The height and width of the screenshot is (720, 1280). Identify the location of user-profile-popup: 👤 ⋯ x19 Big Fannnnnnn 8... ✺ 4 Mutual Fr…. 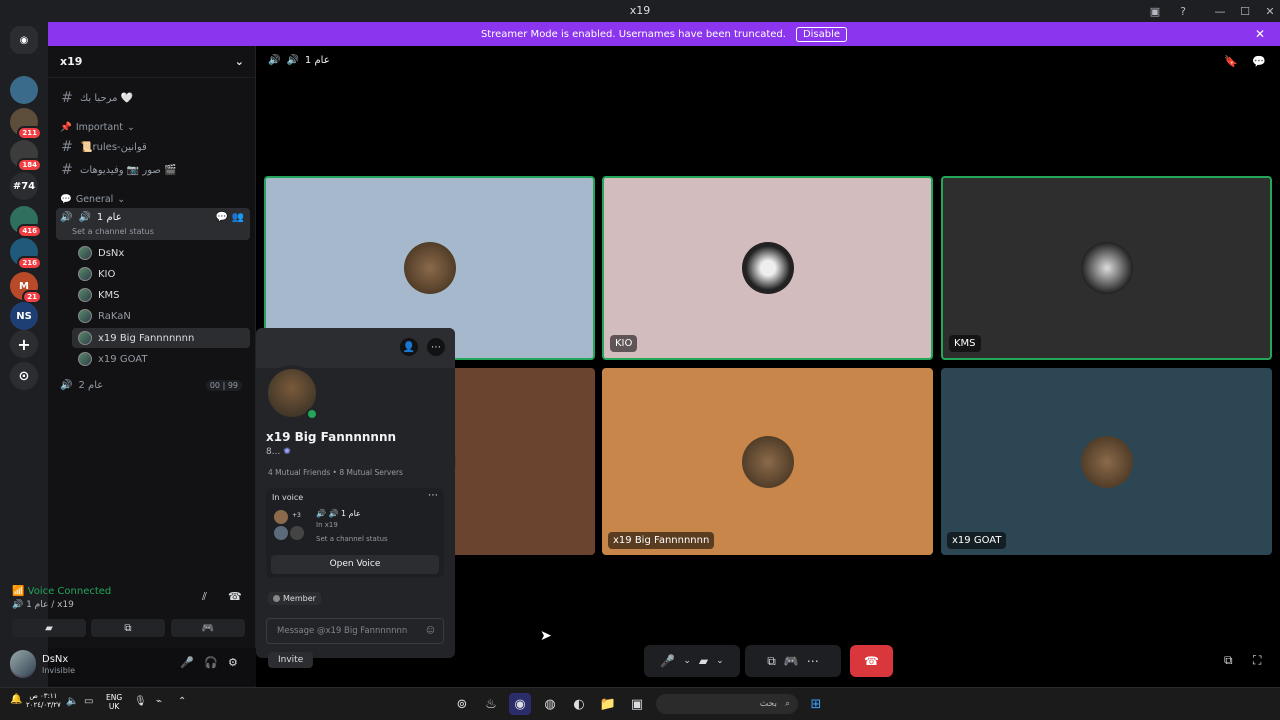
(355, 493).